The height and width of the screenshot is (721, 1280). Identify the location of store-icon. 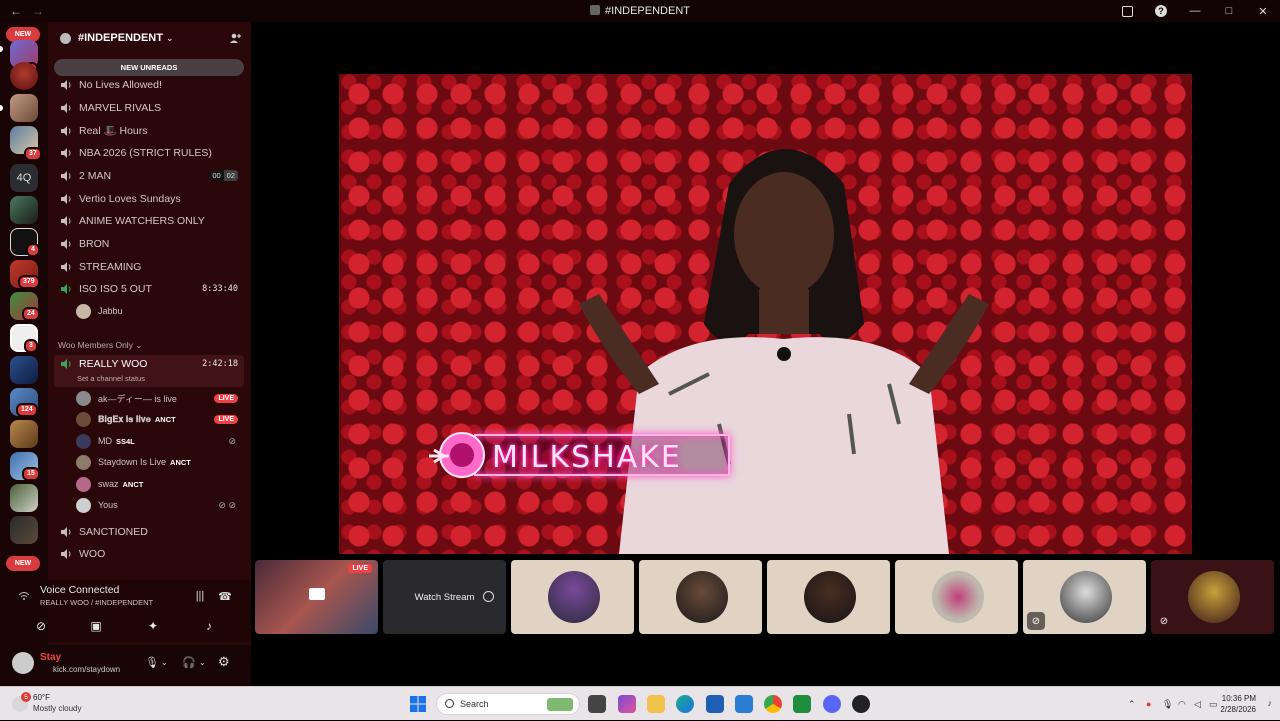
(715, 704).